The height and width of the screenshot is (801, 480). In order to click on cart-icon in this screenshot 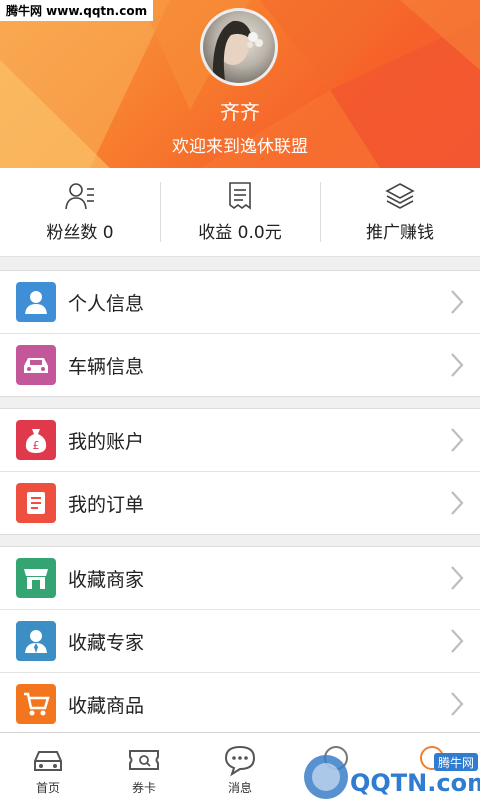, I will do `click(36, 704)`.